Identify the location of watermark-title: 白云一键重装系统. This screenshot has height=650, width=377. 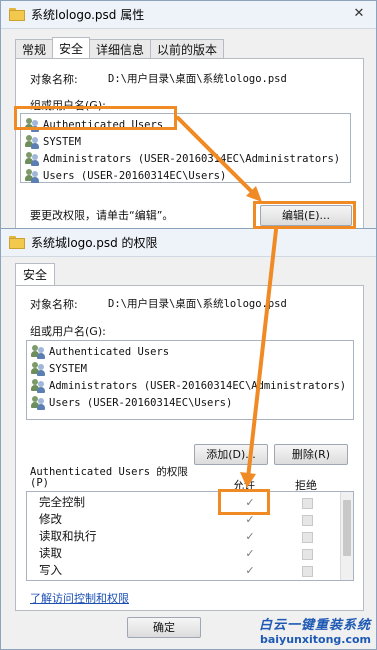
(314, 625).